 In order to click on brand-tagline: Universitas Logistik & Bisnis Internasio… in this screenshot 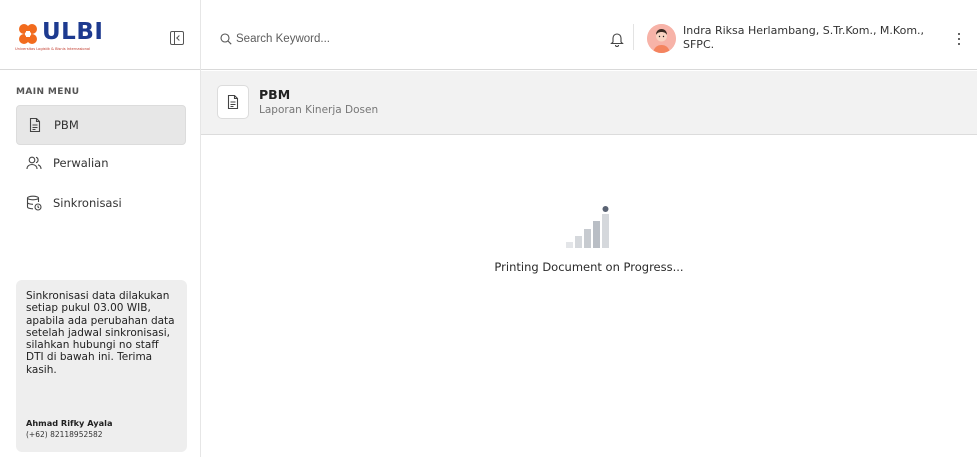, I will do `click(53, 49)`.